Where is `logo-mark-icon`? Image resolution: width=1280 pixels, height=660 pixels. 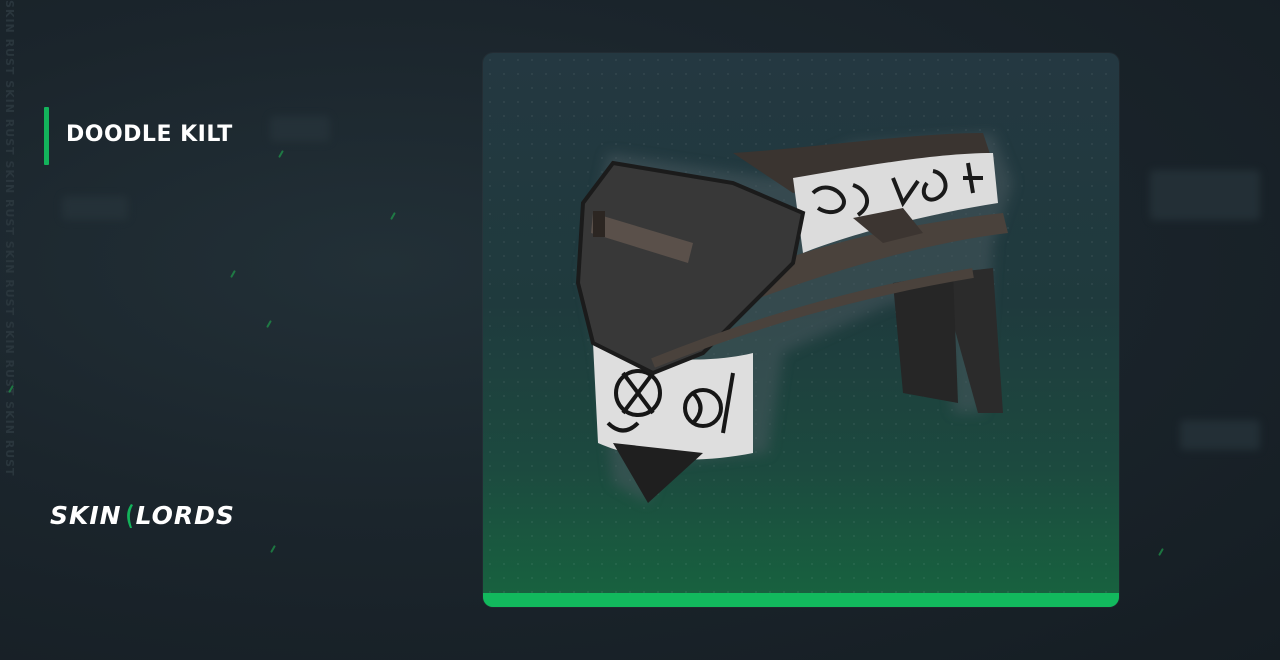 logo-mark-icon is located at coordinates (129, 515).